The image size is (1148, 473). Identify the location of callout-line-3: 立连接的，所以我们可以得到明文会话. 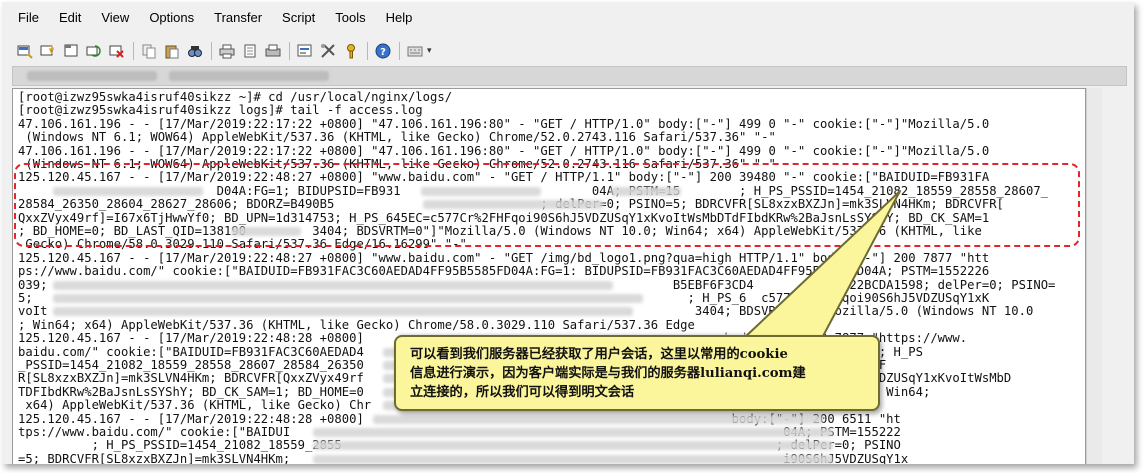
(522, 392).